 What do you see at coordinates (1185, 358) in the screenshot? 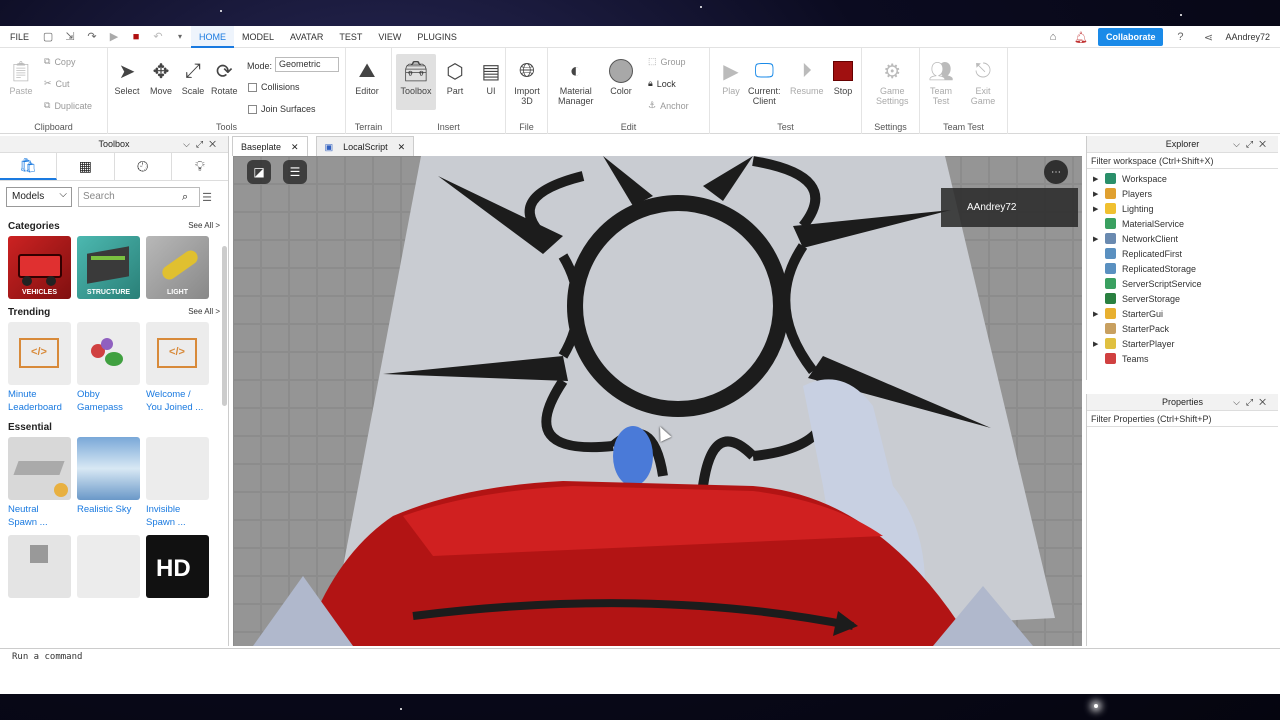
I see `explorer-item-teams: Teams` at bounding box center [1185, 358].